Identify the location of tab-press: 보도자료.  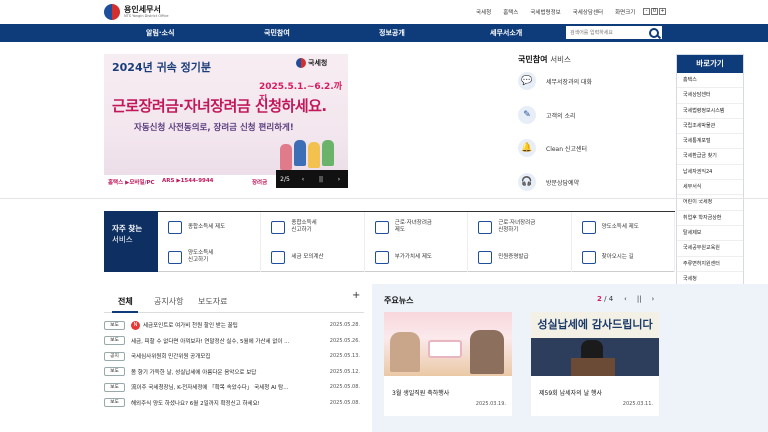
(212, 301).